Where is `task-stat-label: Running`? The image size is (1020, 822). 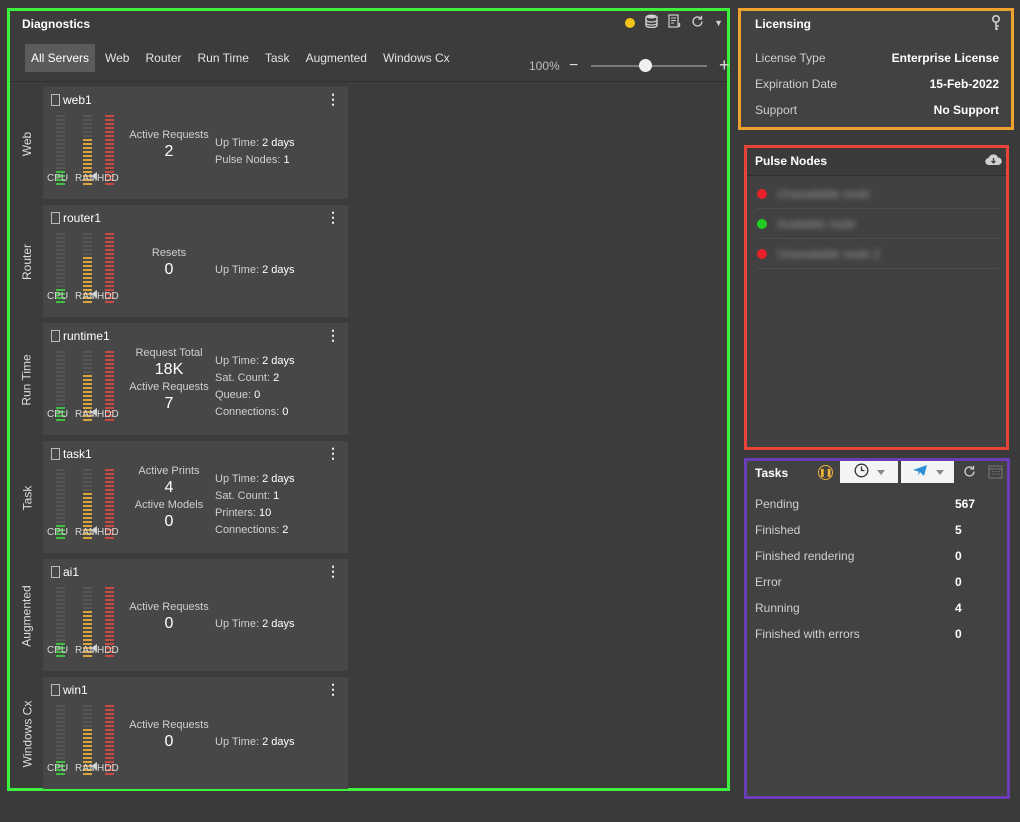 task-stat-label: Running is located at coordinates (777, 608).